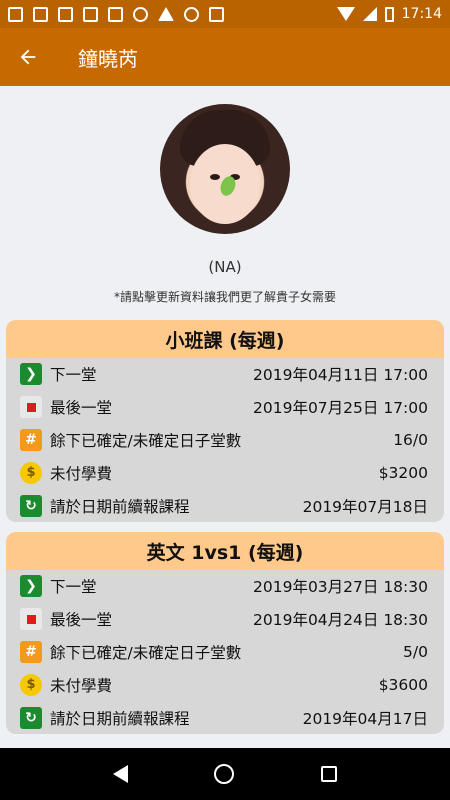 This screenshot has width=450, height=800. Describe the element at coordinates (15, 14) in the screenshot. I see `notes-icon` at that location.